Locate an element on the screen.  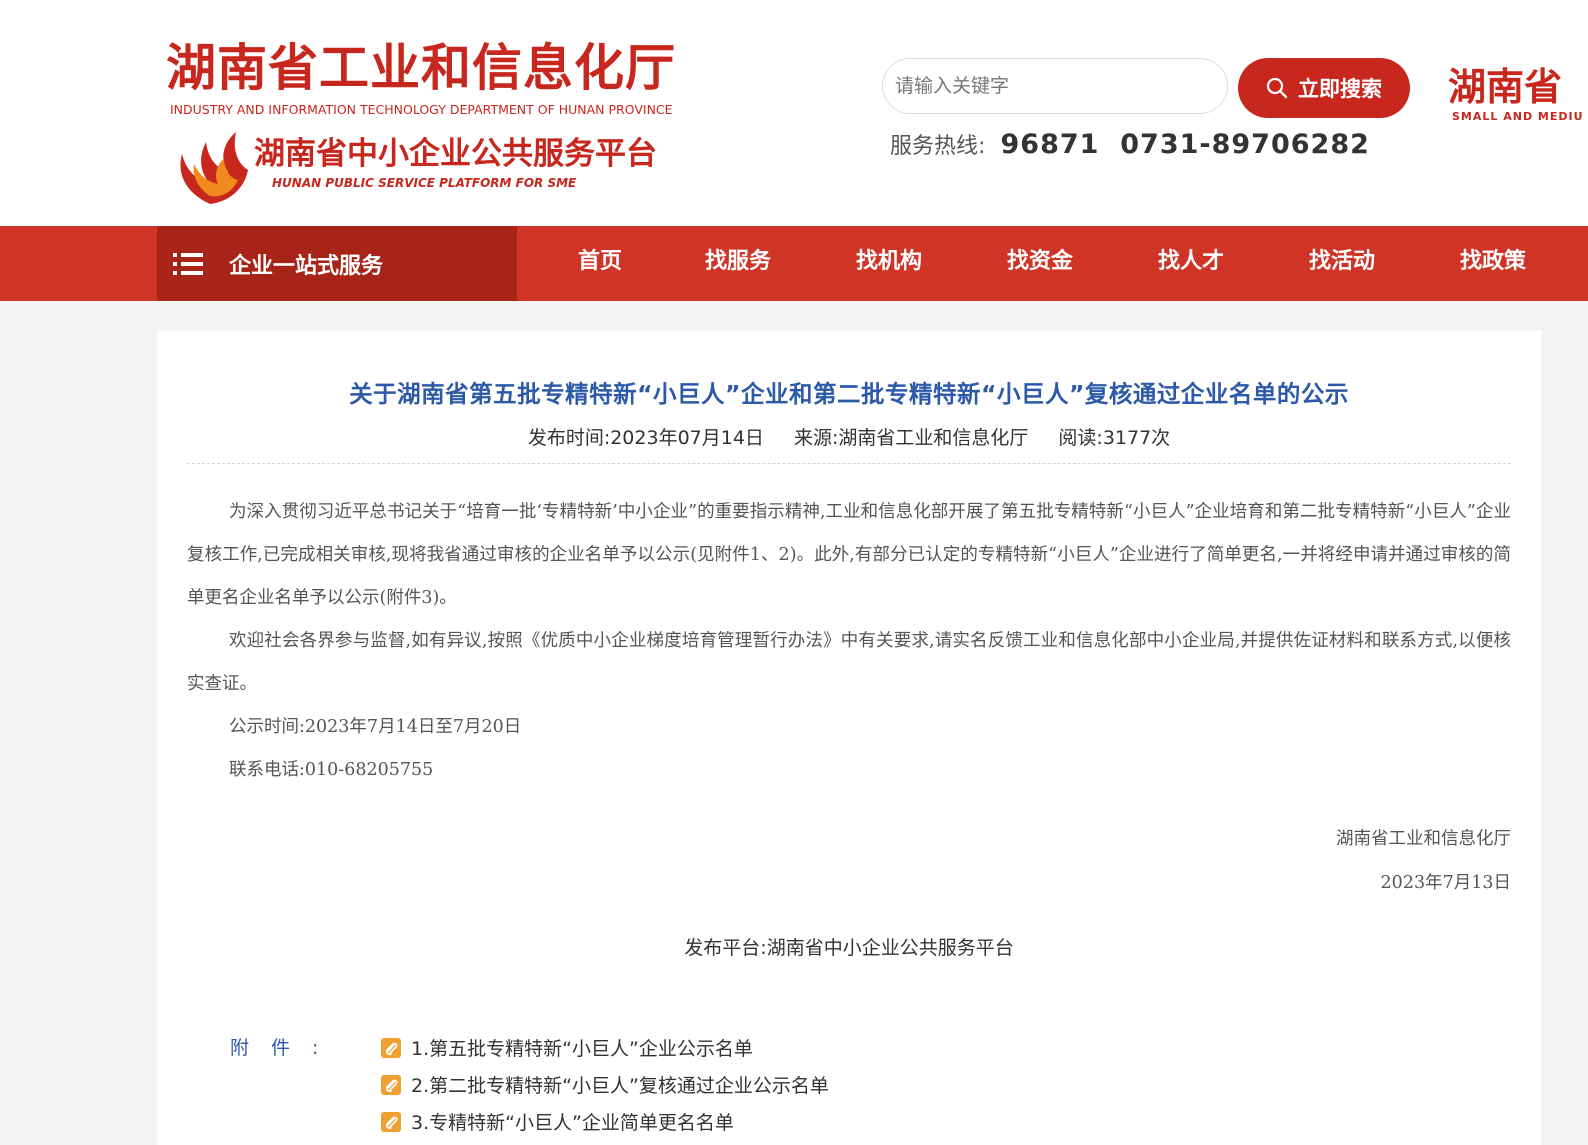
attachment-label: 1.第五批专精特新“小巨人”企业公示名单 is located at coordinates (582, 1049).